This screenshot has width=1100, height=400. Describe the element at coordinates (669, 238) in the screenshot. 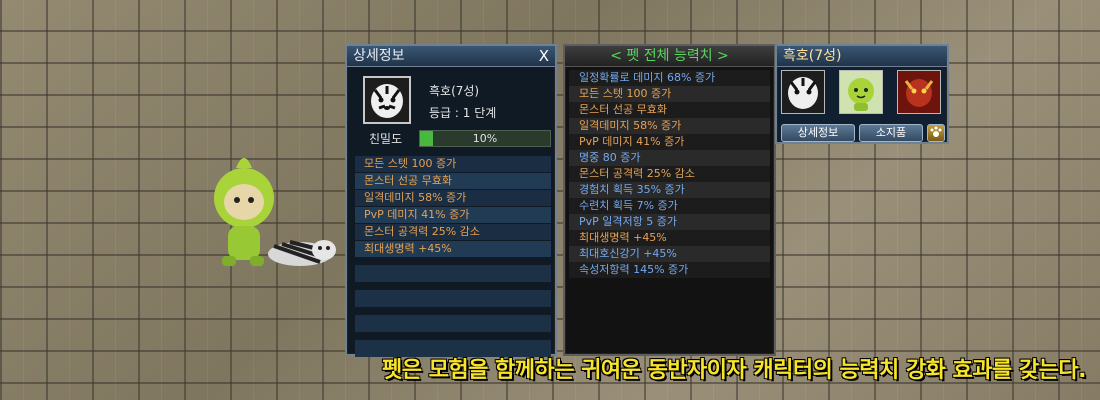

I see `total-stat: 최대생명력 +45%` at that location.